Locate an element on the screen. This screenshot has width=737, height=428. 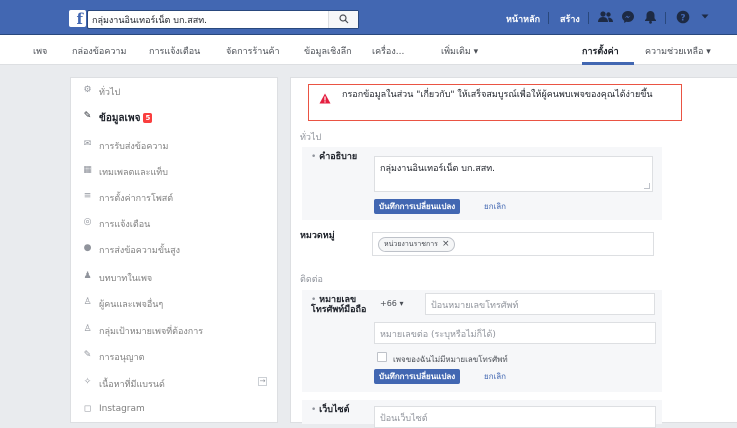
tab-help: ความช่วยเหลือ ▾ is located at coordinates (678, 51).